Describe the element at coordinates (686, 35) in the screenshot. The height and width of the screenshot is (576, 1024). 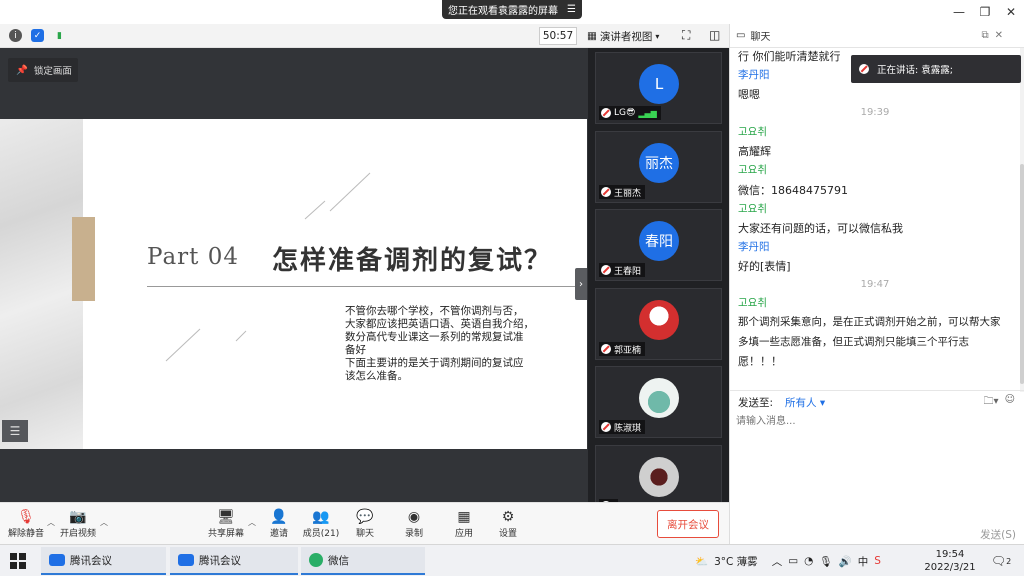
I see `fullscreen-icon: ⛶` at that location.